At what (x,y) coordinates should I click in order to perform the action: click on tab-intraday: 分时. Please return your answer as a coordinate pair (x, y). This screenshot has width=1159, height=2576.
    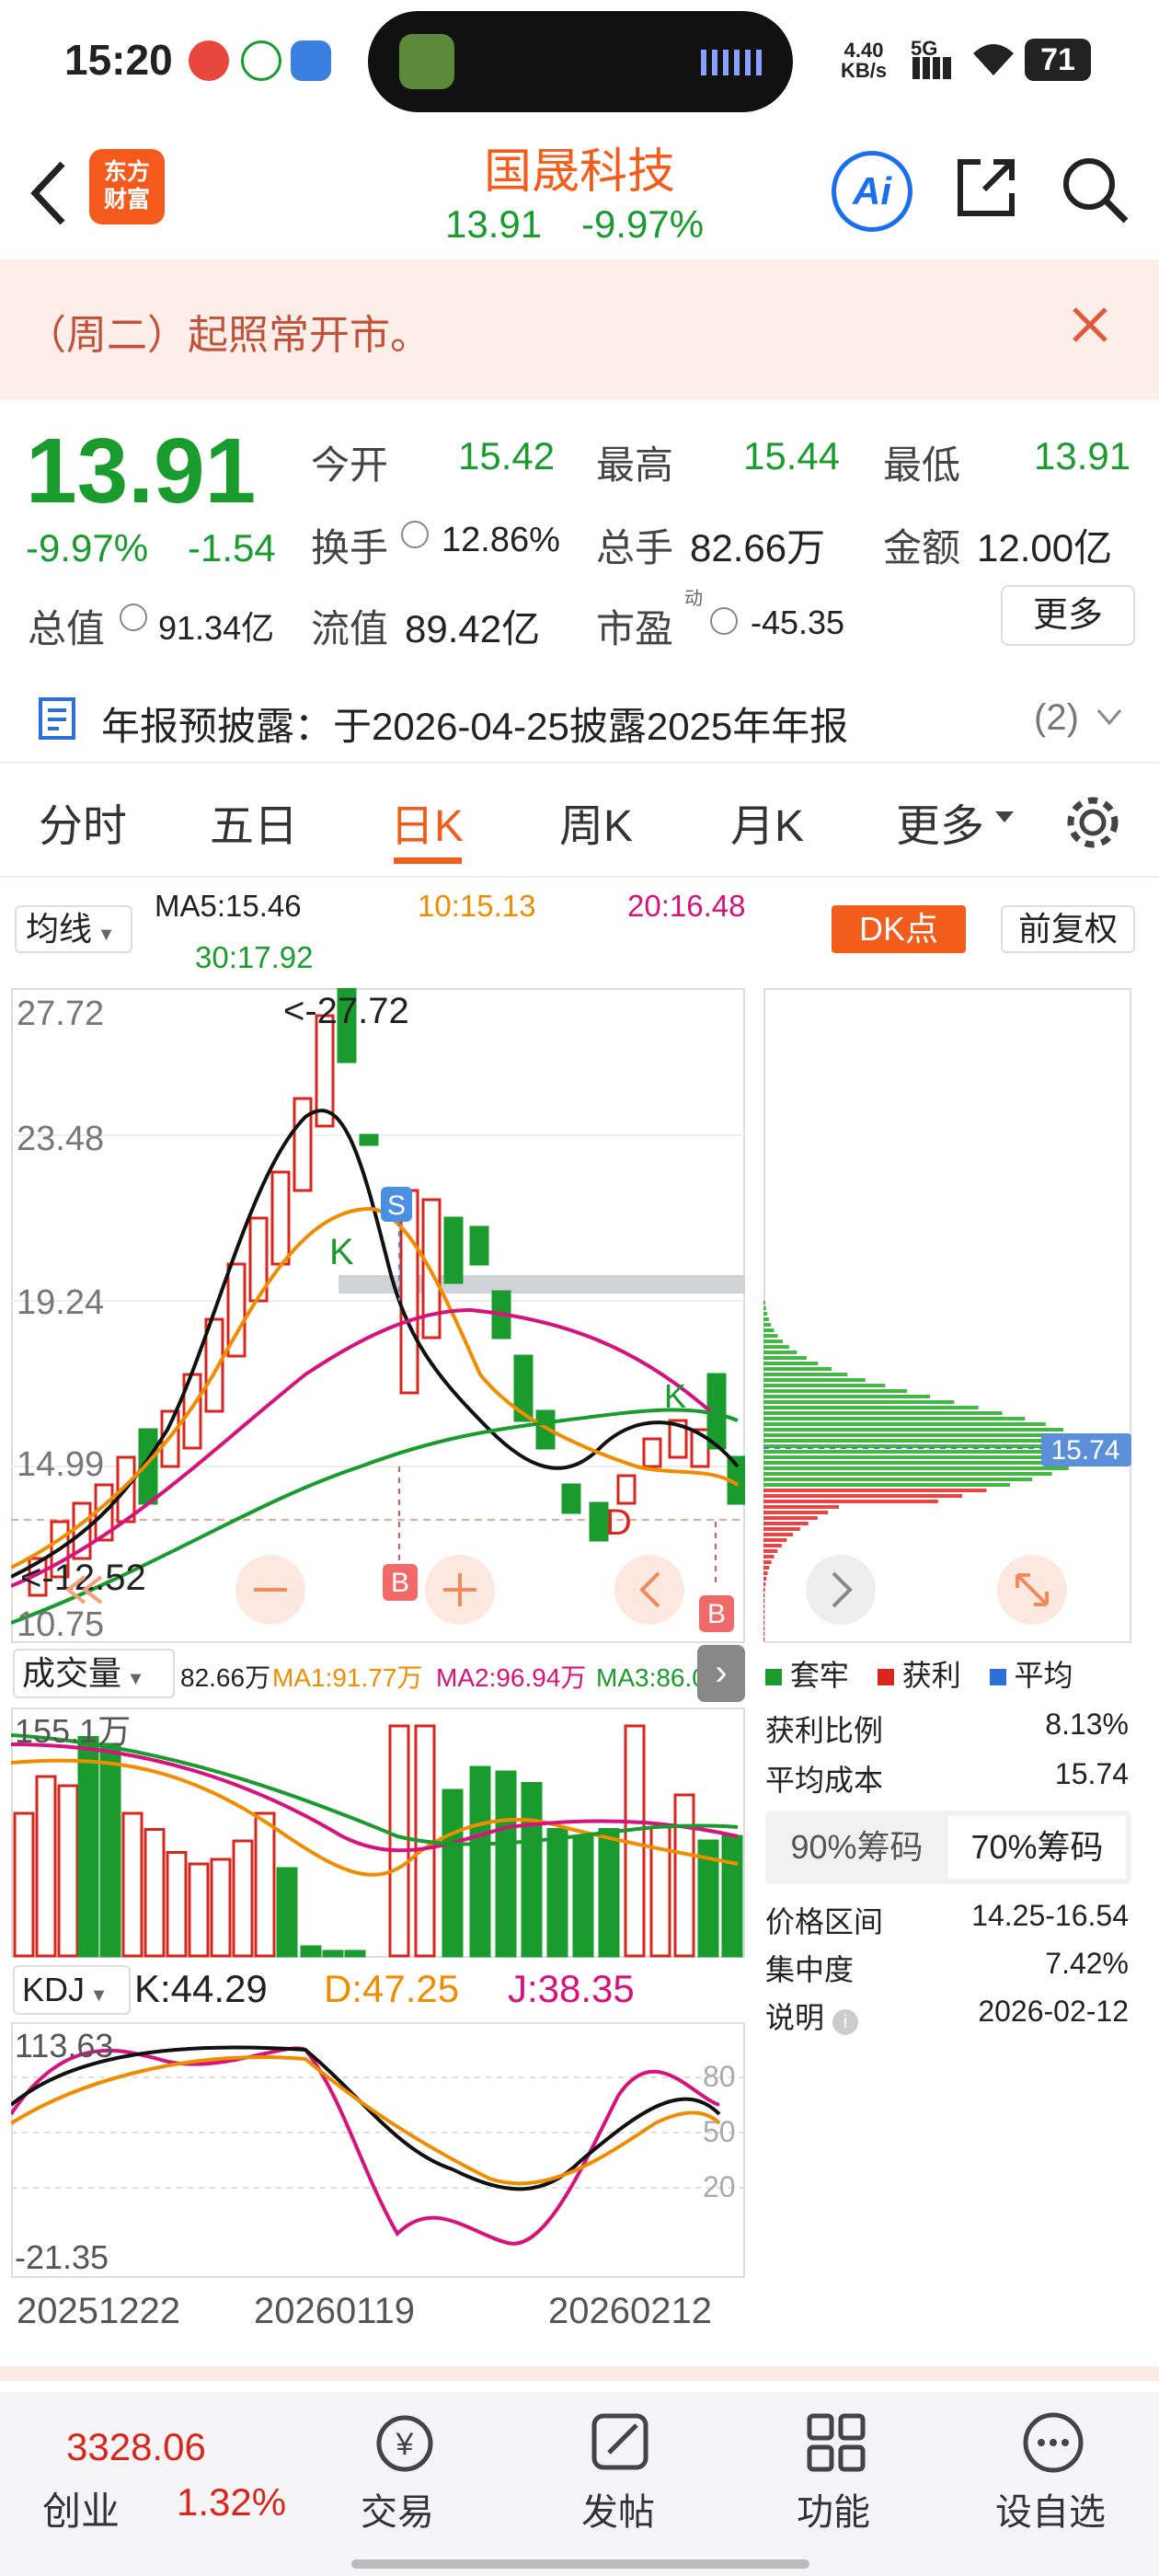
    Looking at the image, I should click on (83, 821).